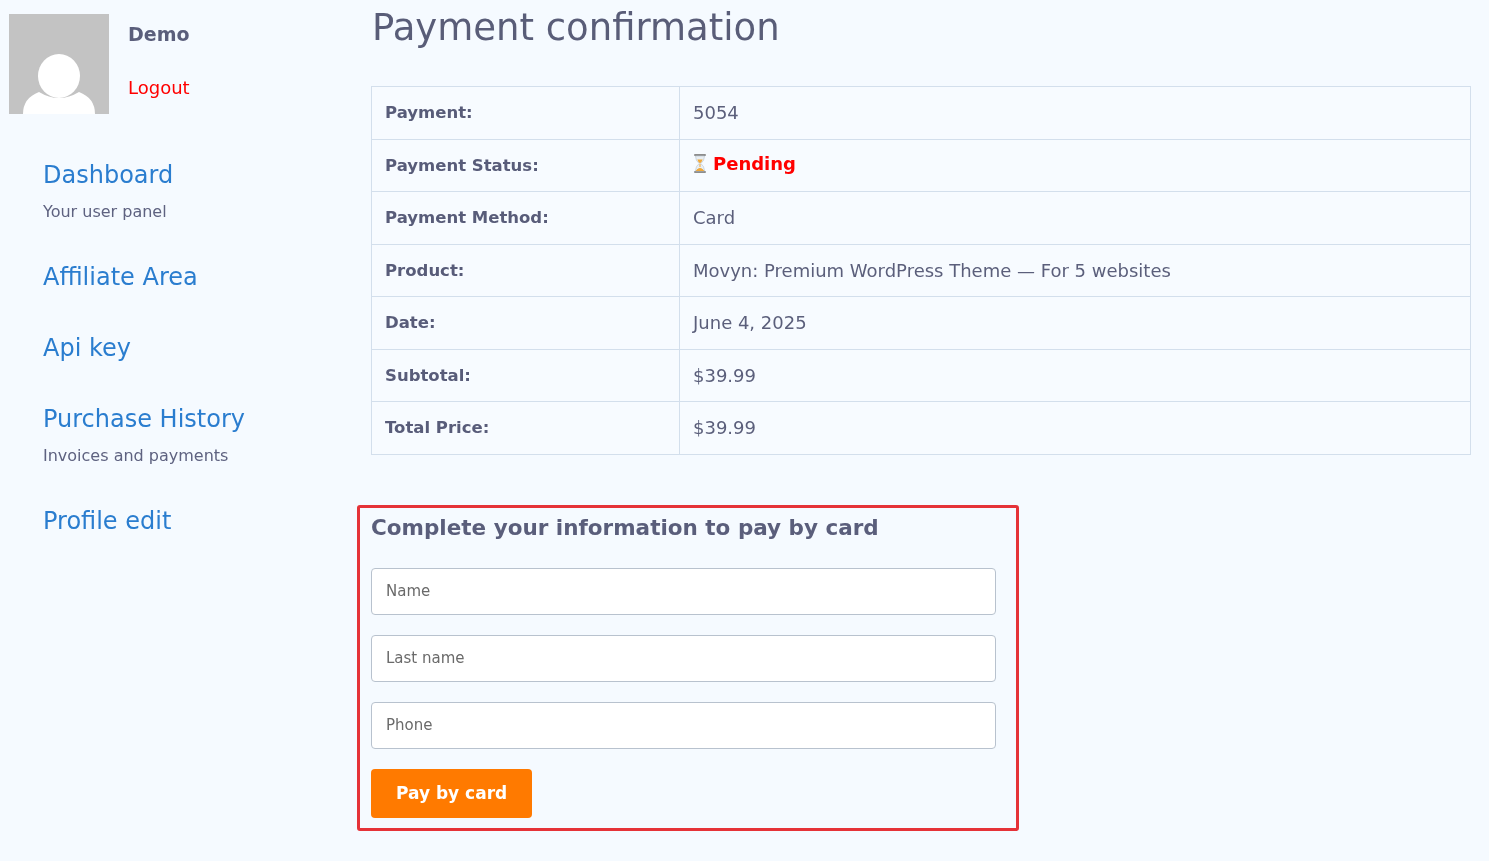 Image resolution: width=1489 pixels, height=861 pixels. I want to click on sidebar-link: Api key, so click(87, 348).